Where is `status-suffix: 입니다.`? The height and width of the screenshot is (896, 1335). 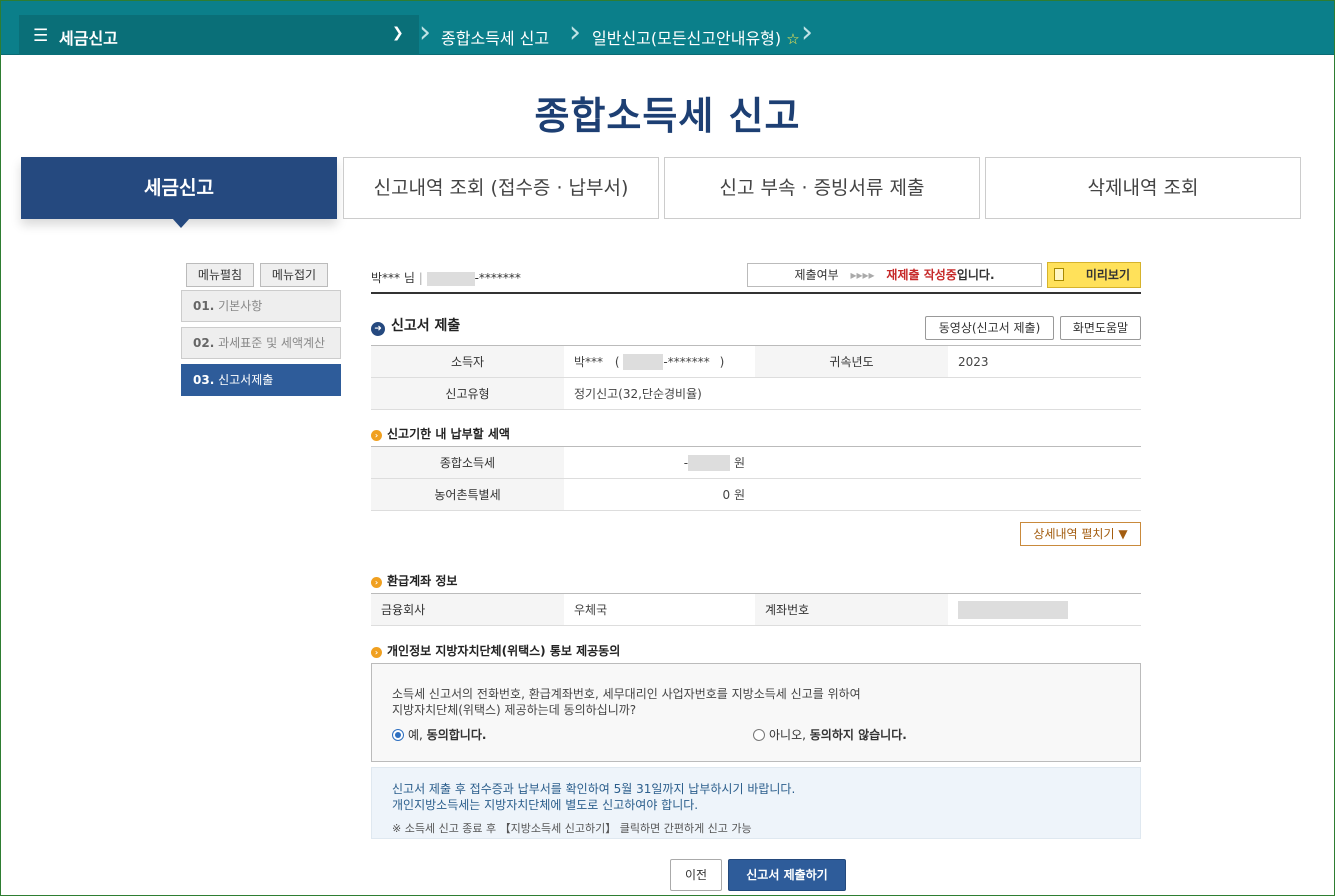 status-suffix: 입니다. is located at coordinates (975, 275).